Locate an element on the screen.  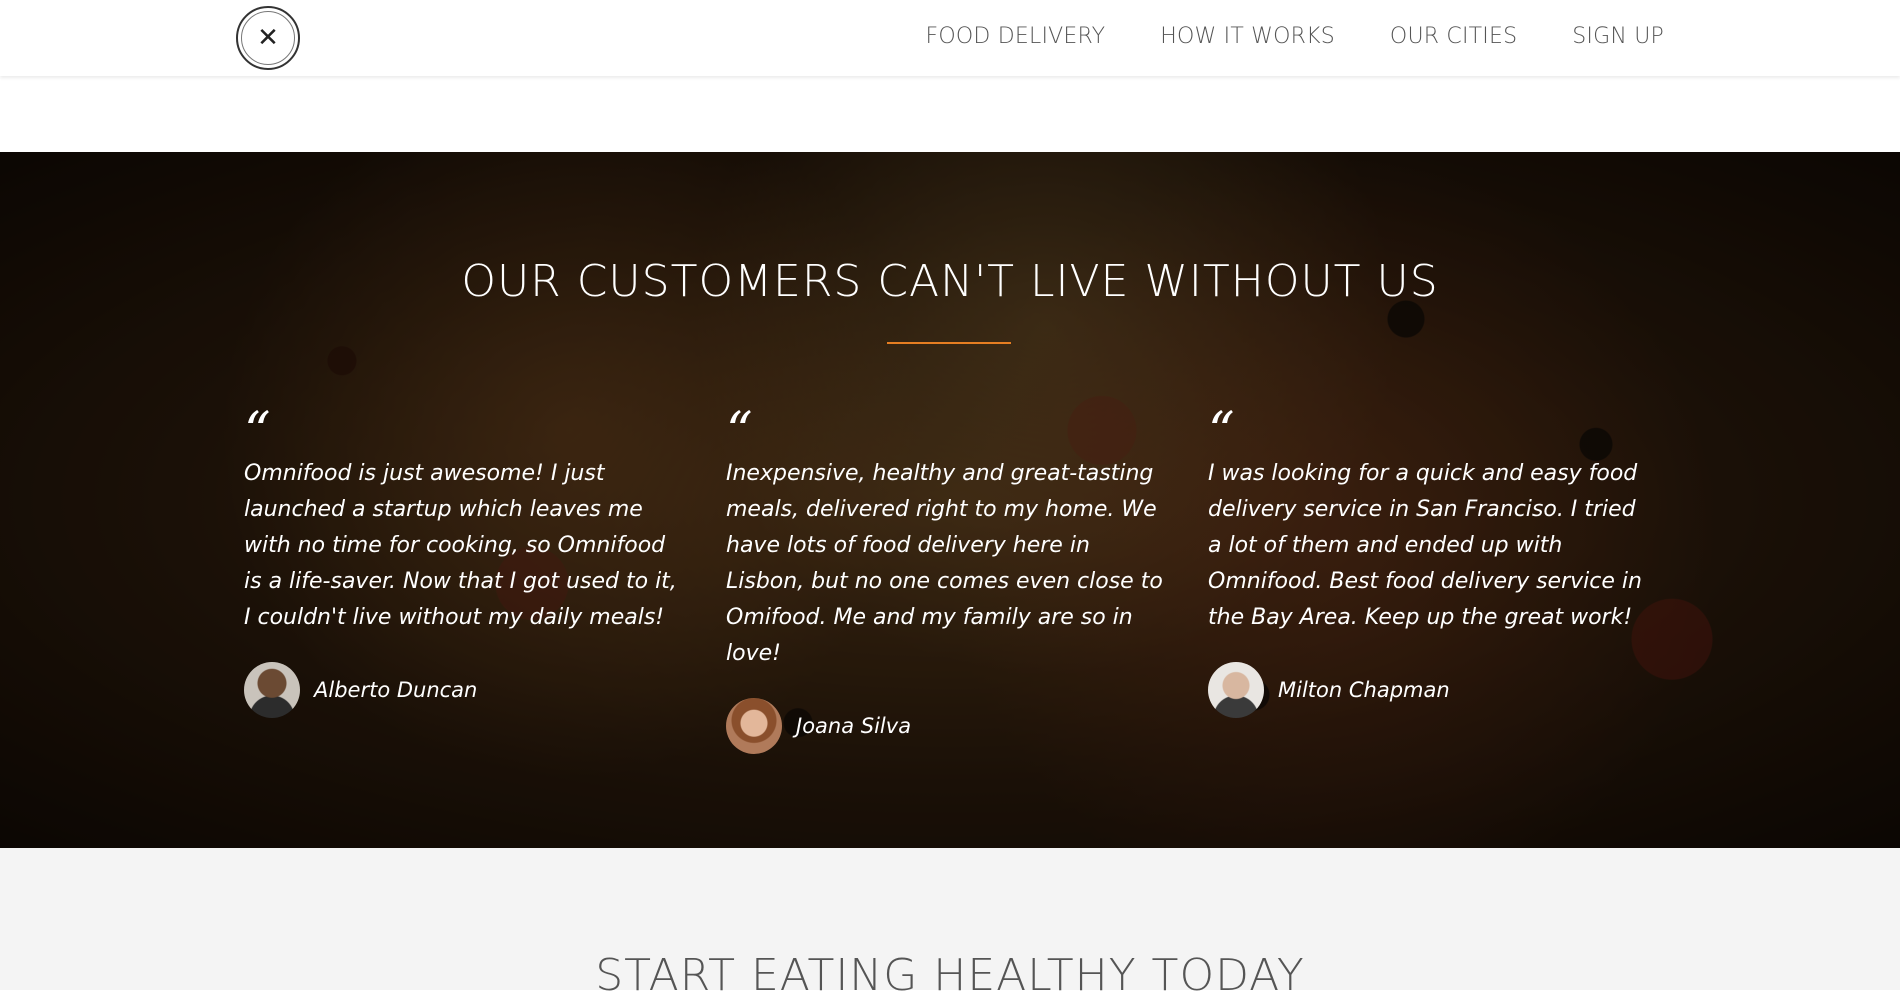
logo-icon: ✕ is located at coordinates (268, 38).